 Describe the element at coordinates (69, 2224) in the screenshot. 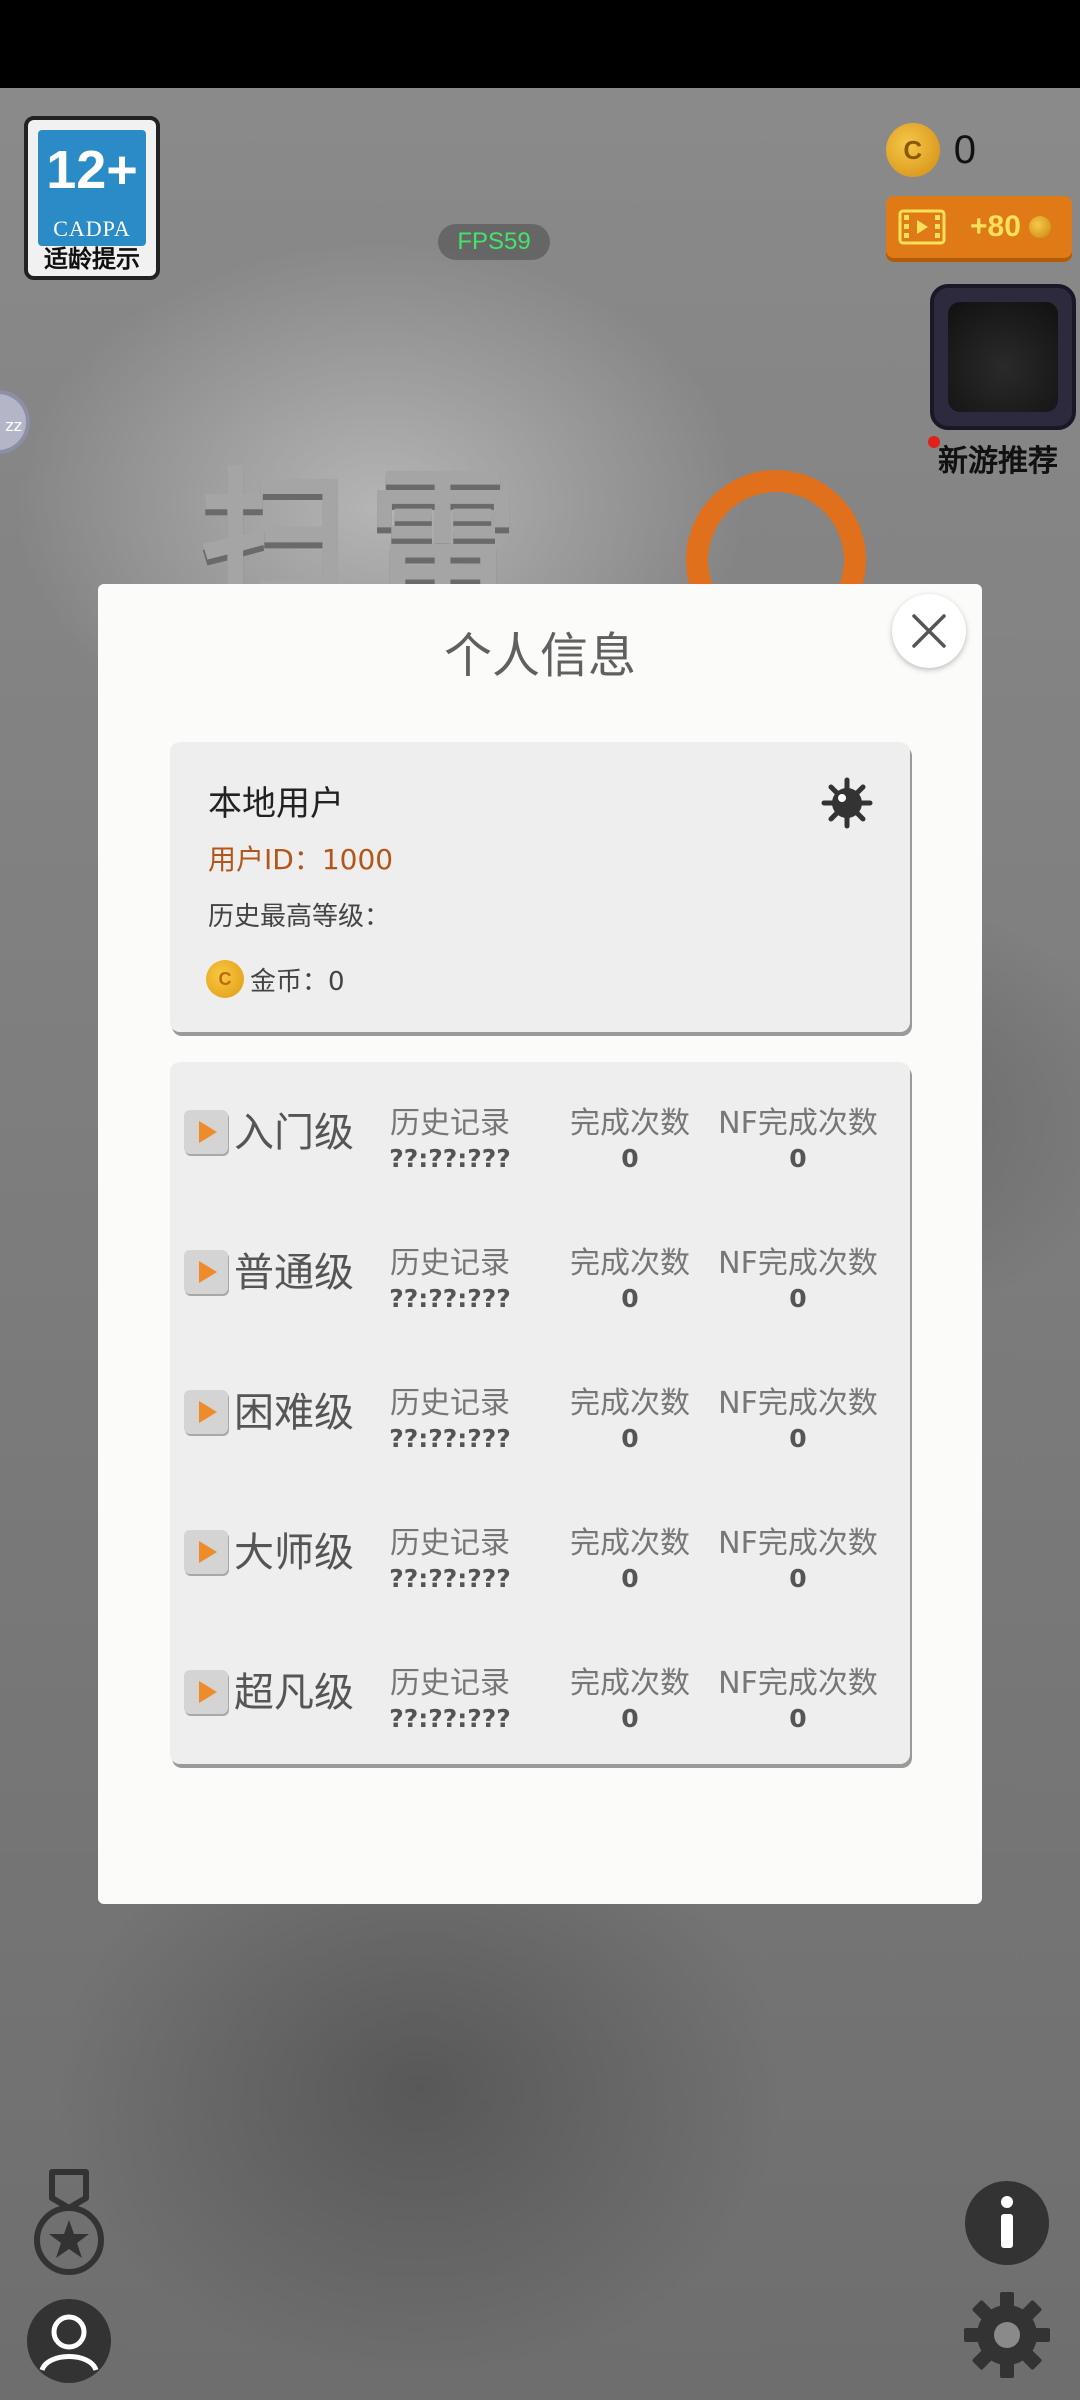

I see `medal-icon` at that location.